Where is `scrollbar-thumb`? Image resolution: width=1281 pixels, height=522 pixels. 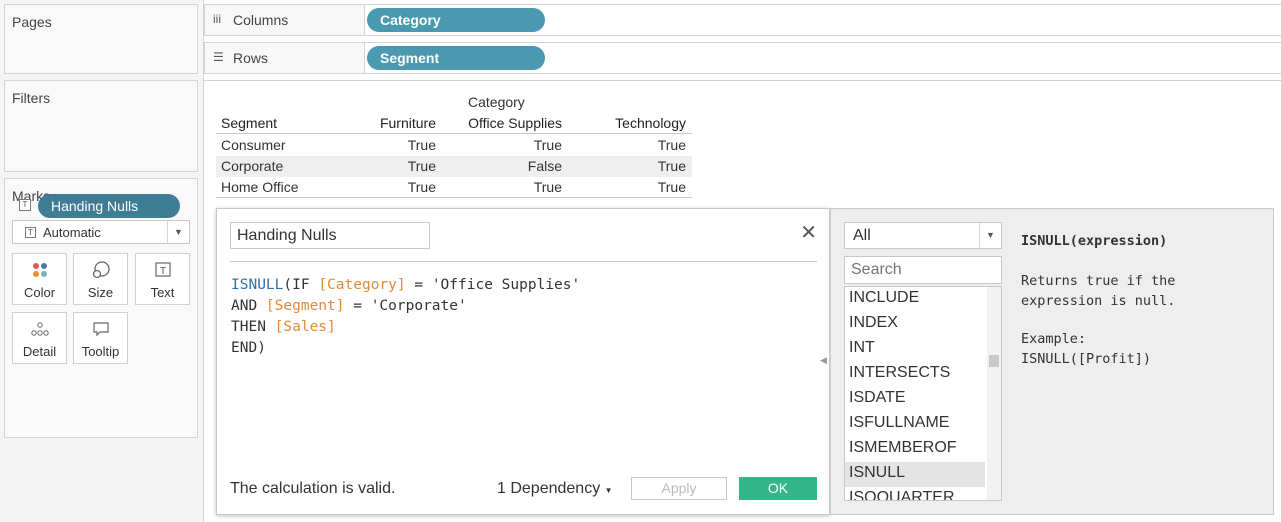
scrollbar-thumb is located at coordinates (994, 361).